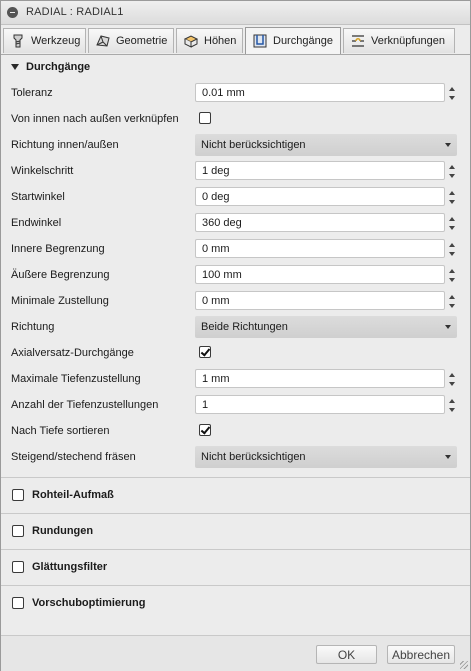  What do you see at coordinates (235, 67) in the screenshot?
I see `section-header-durchgaenge: Durchgänge` at bounding box center [235, 67].